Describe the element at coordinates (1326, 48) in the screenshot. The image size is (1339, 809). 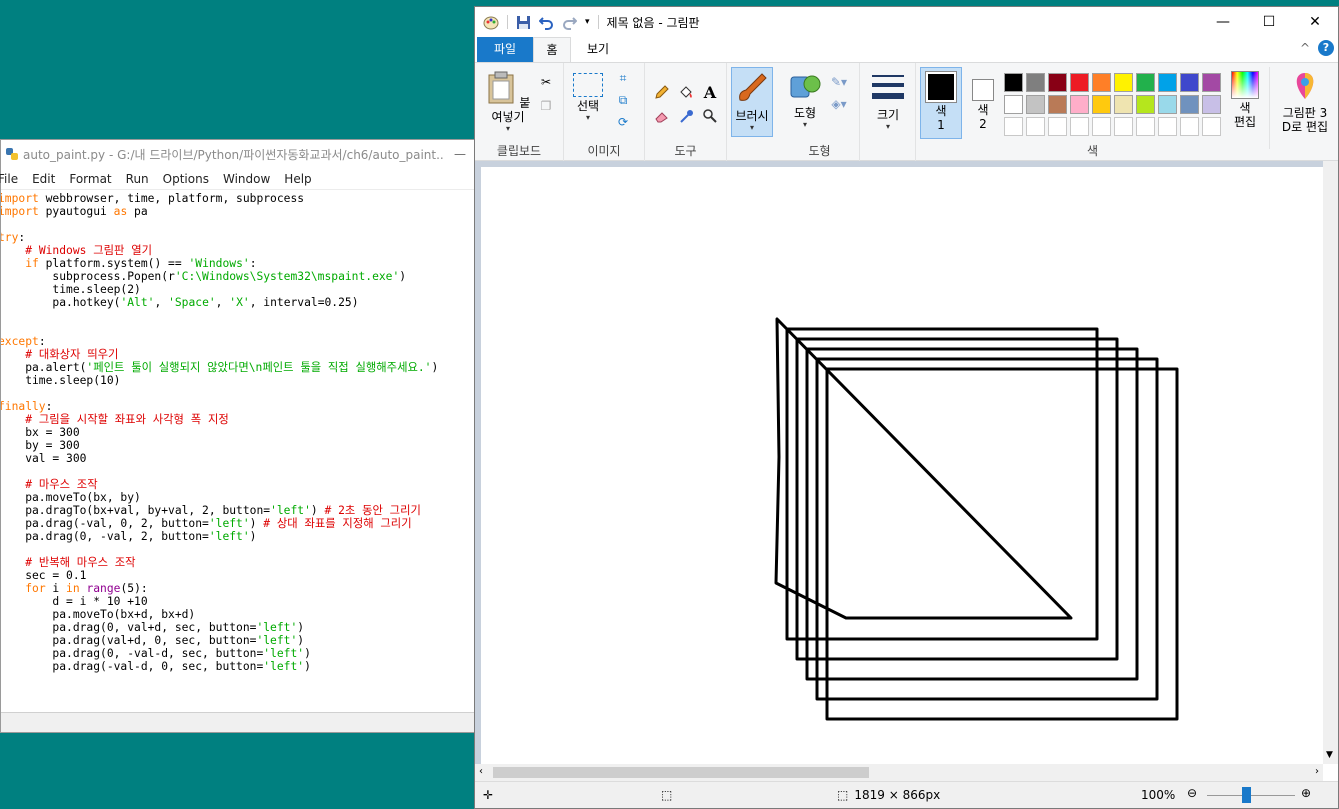
I see `help-icon: ?` at that location.